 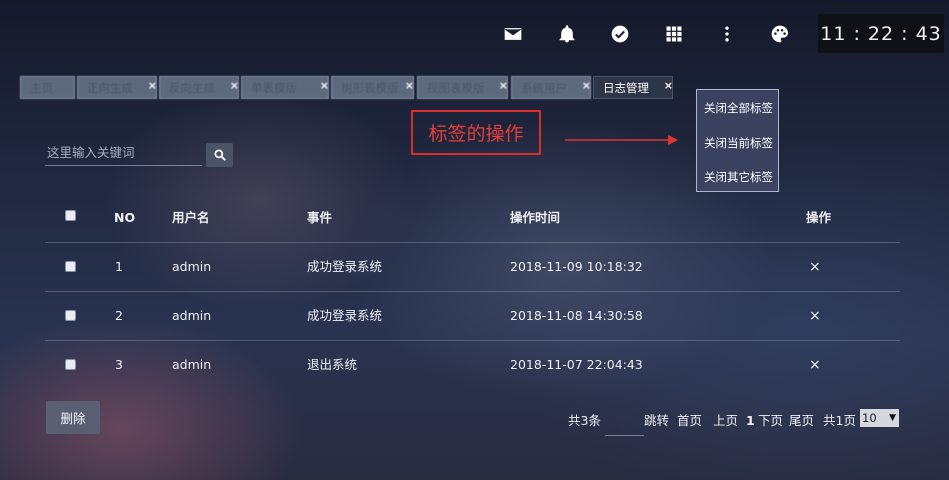 What do you see at coordinates (624, 425) in the screenshot?
I see `jump-page-input` at bounding box center [624, 425].